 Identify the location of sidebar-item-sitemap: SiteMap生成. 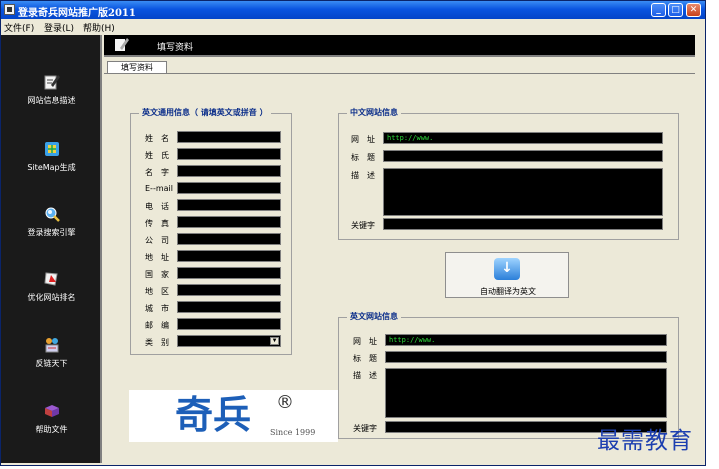
(51, 168).